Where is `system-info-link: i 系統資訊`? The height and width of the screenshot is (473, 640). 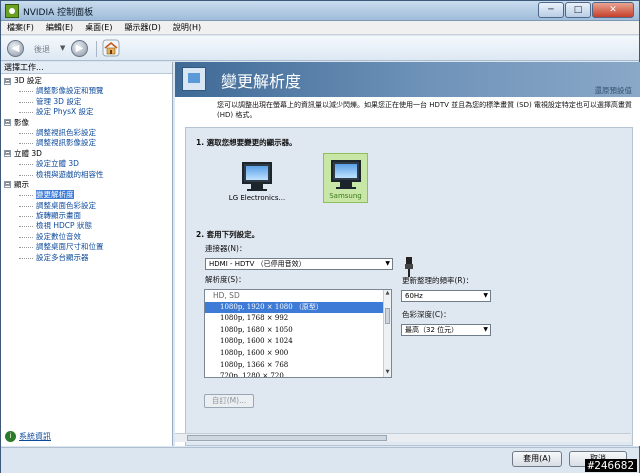
system-info-link: i 系統資訊 is located at coordinates (28, 436).